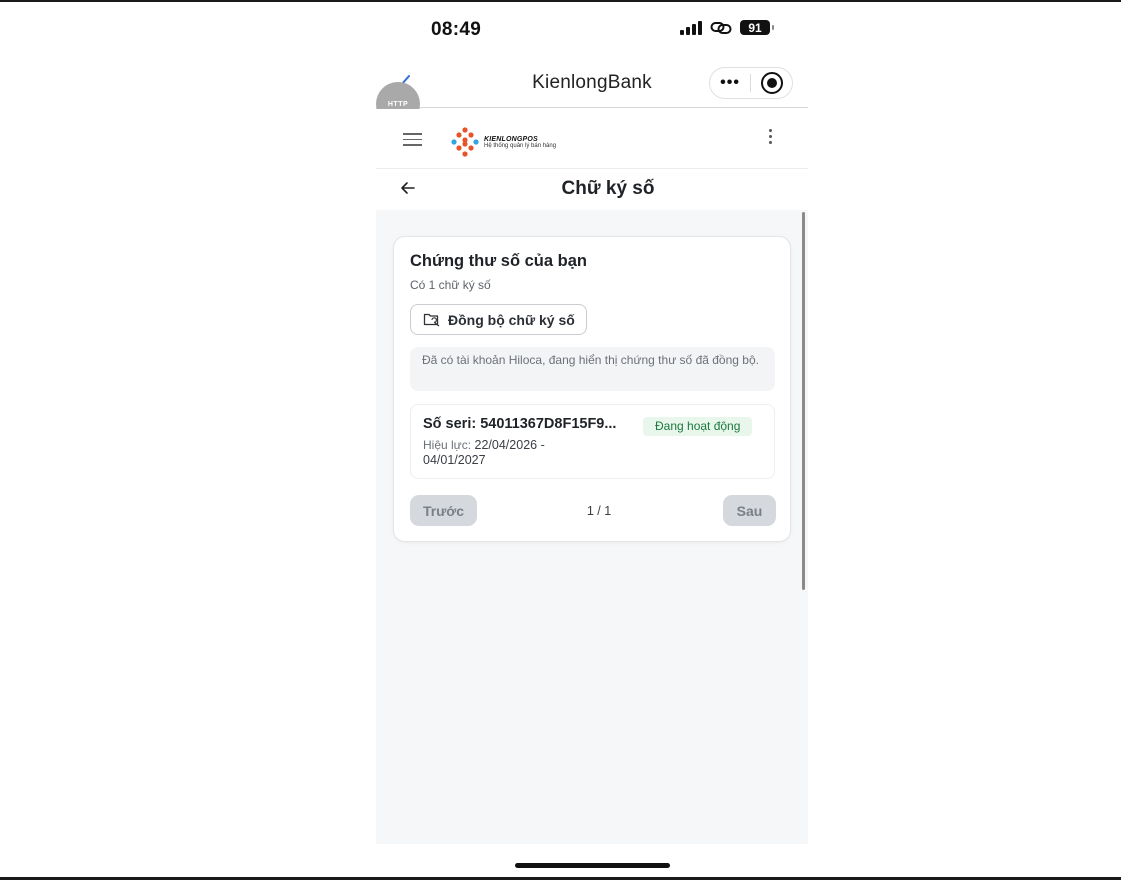 Image resolution: width=1121 pixels, height=880 pixels. What do you see at coordinates (412, 141) in the screenshot?
I see `menu-icon` at bounding box center [412, 141].